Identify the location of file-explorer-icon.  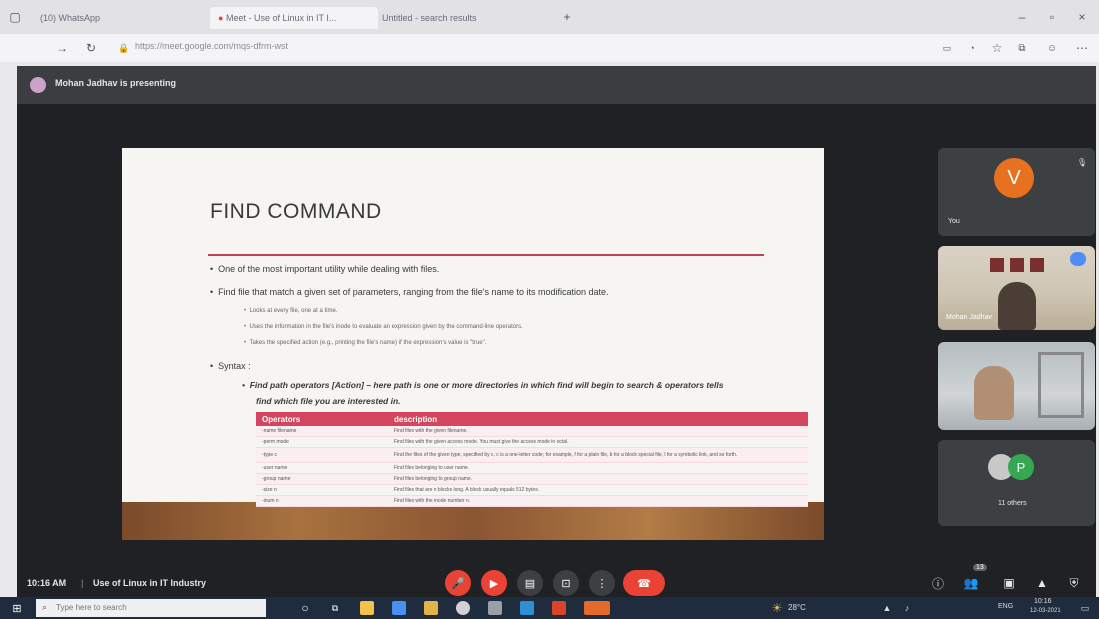
(367, 608).